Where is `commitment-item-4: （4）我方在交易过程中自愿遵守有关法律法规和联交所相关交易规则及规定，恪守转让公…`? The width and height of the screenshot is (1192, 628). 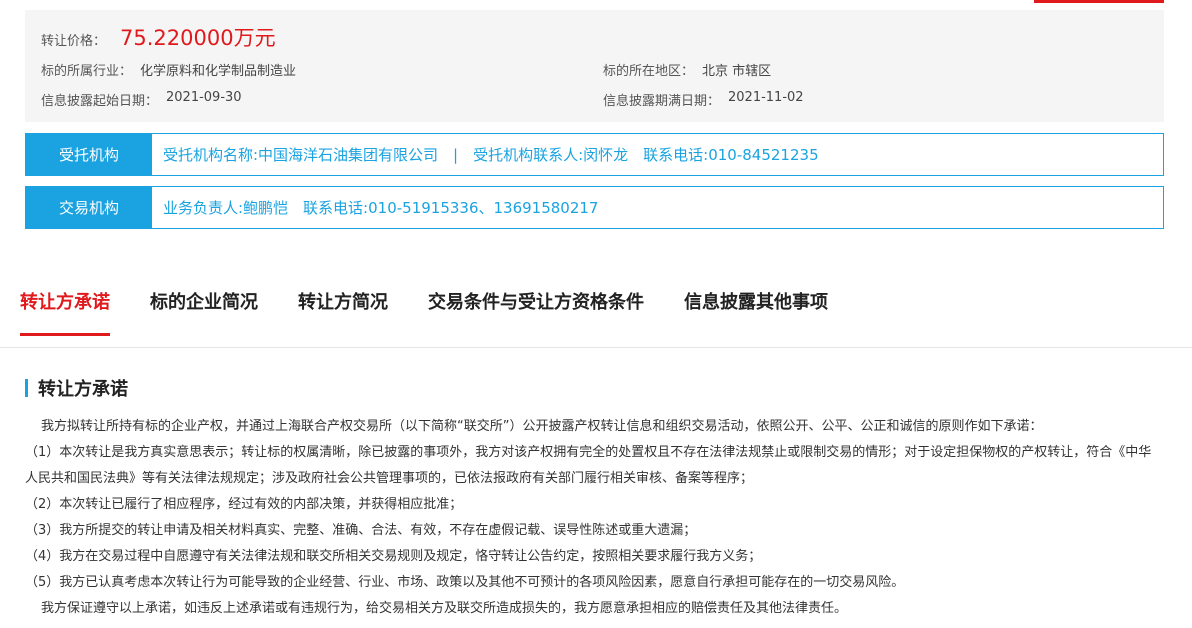 commitment-item-4: （4）我方在交易过程中自愿遵守有关法律法规和联交所相关交易规则及规定，恪守转让公… is located at coordinates (393, 556).